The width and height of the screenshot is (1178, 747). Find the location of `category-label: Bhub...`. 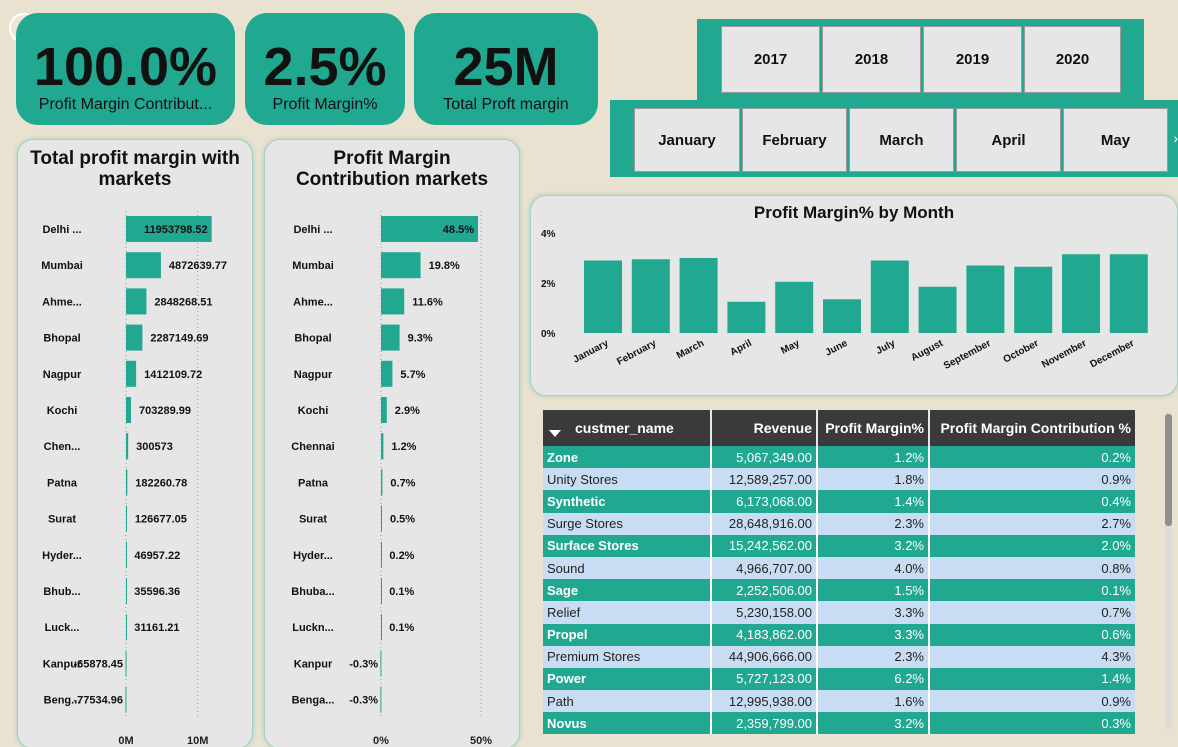

category-label: Bhub... is located at coordinates (61, 592).